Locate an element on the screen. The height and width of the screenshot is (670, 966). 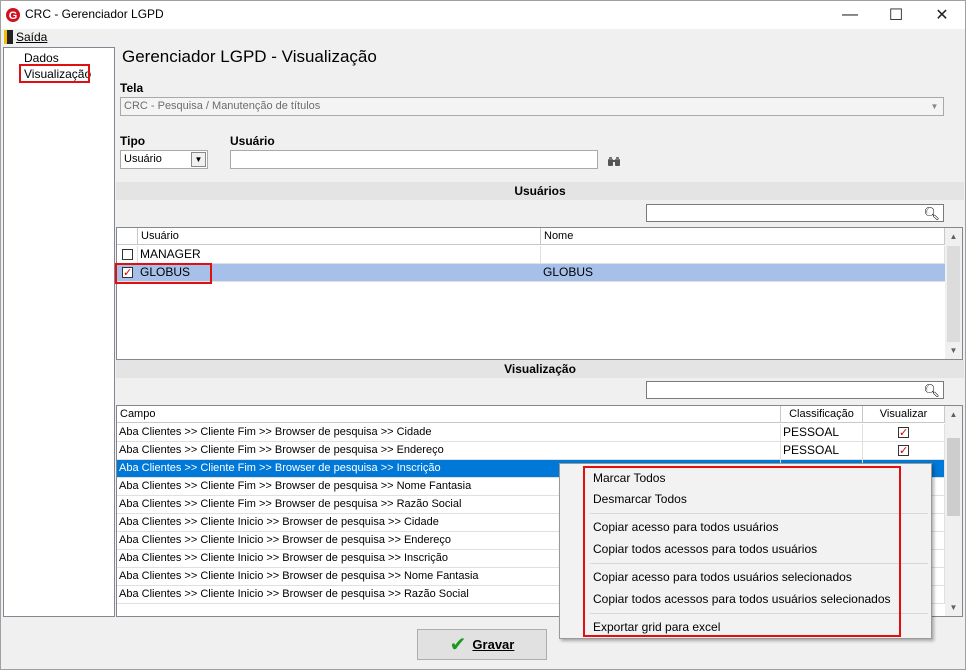
window-title: CRC - Gerenciador LGPD is located at coordinates (94, 14).